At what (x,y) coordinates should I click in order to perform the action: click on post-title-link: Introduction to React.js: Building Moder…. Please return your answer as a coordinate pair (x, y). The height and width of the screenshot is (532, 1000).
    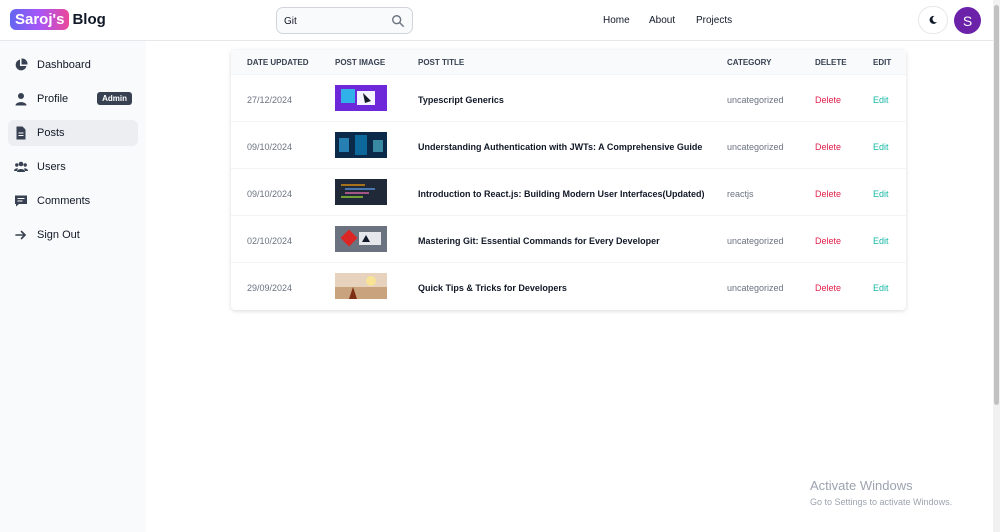
    Looking at the image, I should click on (561, 194).